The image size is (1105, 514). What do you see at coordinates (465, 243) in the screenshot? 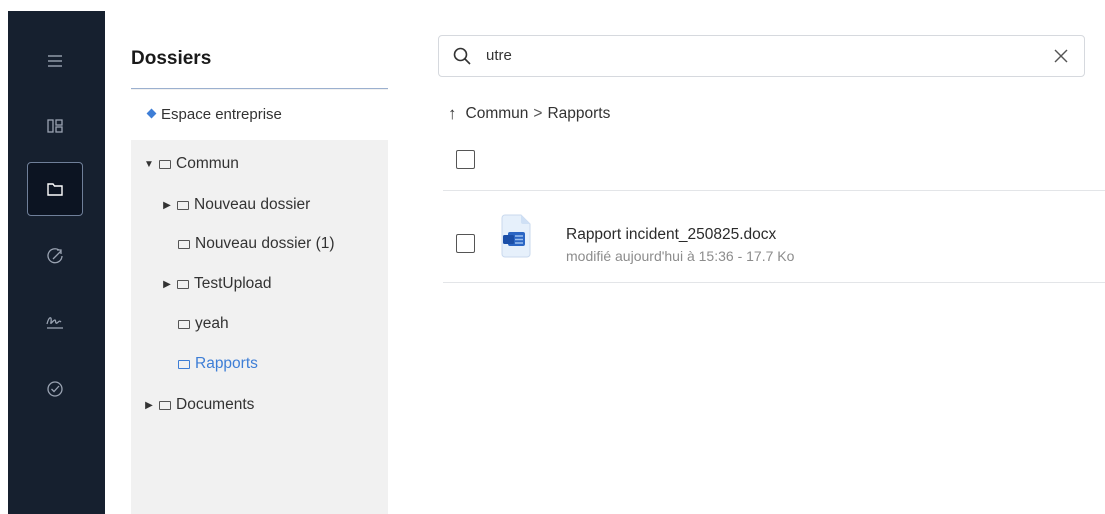
I see `file-checkbox` at bounding box center [465, 243].